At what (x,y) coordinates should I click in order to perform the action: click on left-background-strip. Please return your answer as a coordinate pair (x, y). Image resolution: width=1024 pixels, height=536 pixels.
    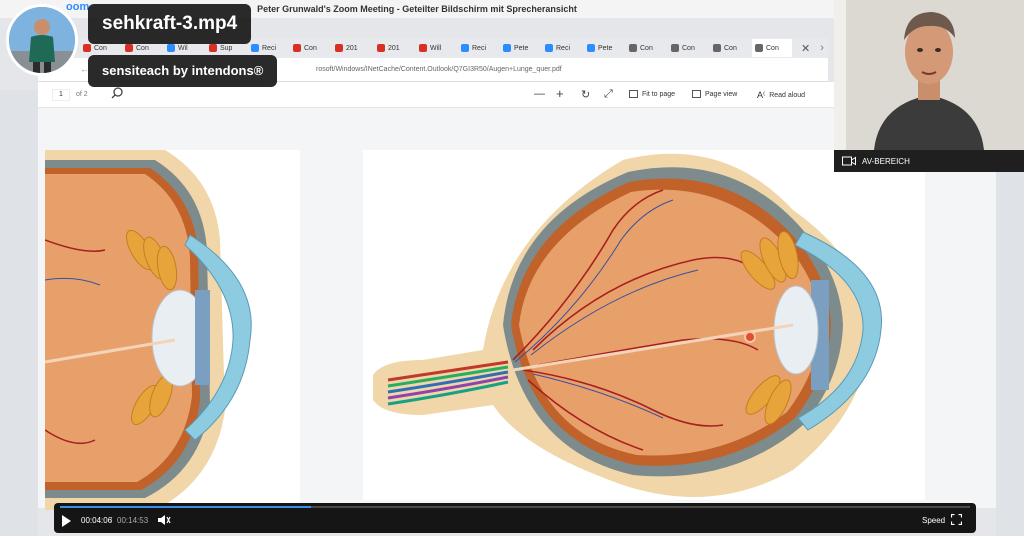
    Looking at the image, I should click on (19, 313).